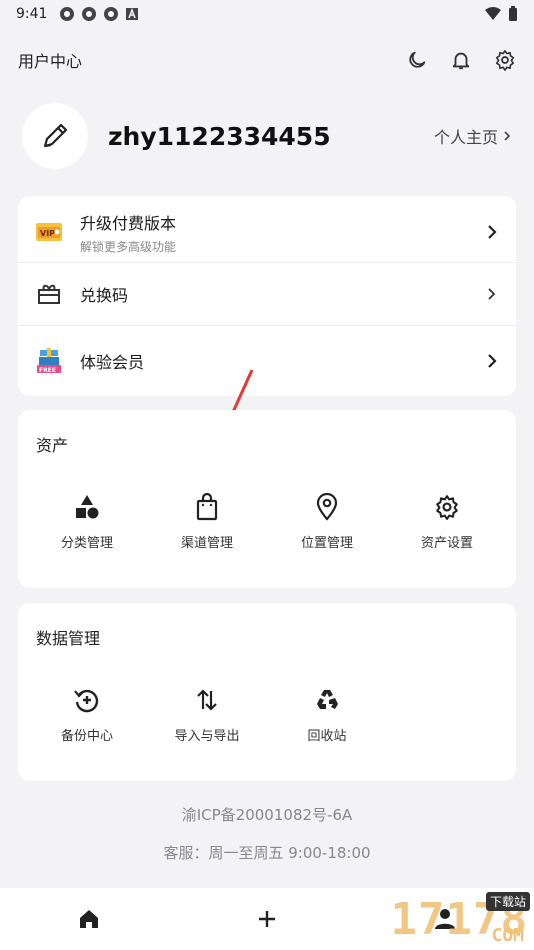 This screenshot has width=534, height=950. What do you see at coordinates (327, 521) in the screenshot?
I see `location-management-button: 位置管理` at bounding box center [327, 521].